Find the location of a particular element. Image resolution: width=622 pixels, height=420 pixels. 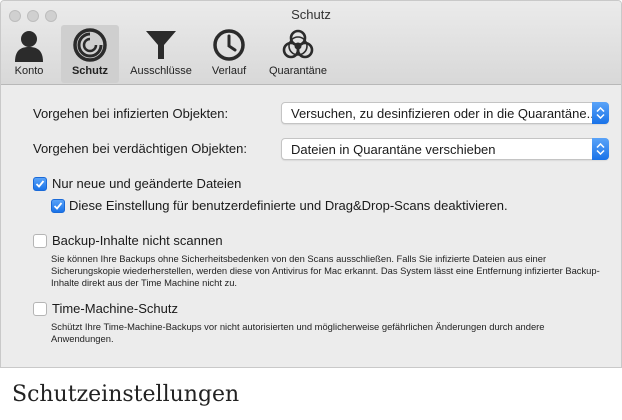

tab-label: Quarantäne is located at coordinates (298, 71).